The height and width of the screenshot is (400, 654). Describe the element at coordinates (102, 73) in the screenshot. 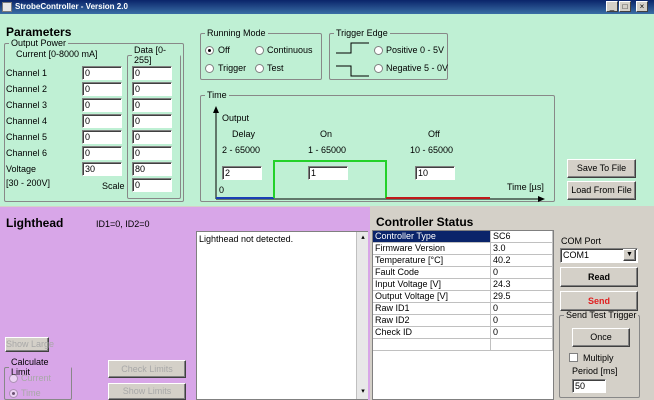

I see `channel-1-current-input: 0` at that location.